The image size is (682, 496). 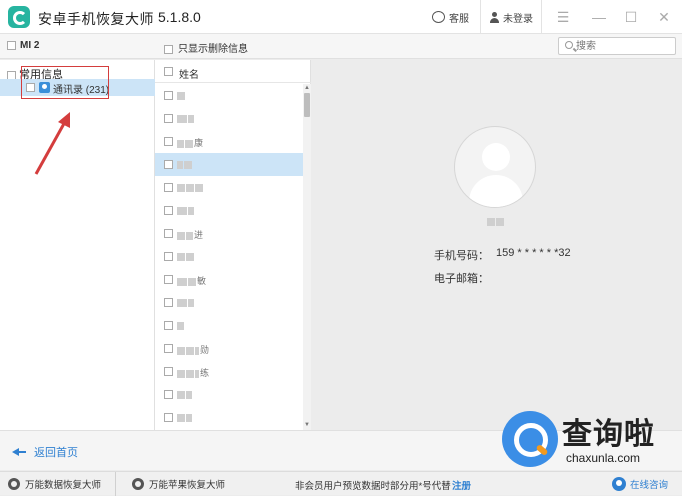 I want to click on tool-a-label: 万能数据恢复大师, so click(x=63, y=485).